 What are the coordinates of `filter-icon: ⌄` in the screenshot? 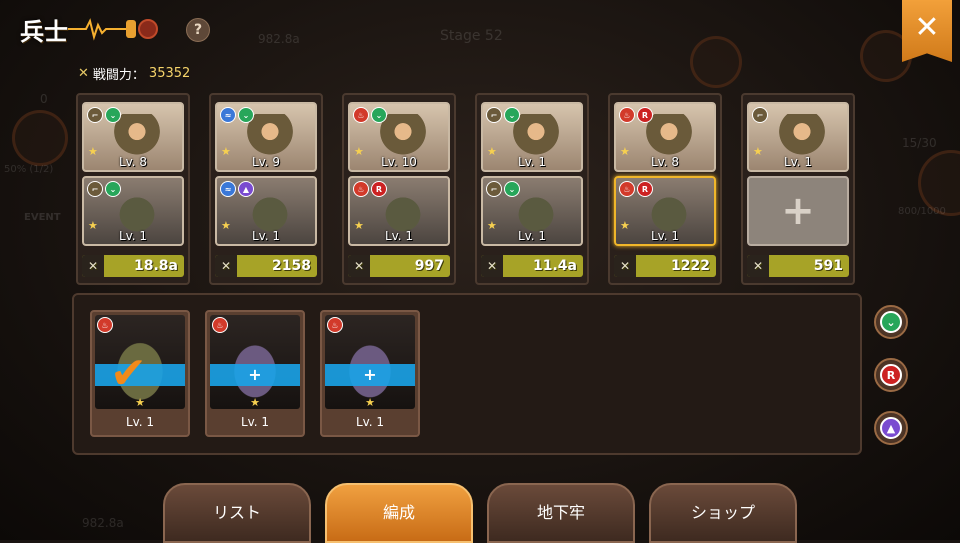 It's located at (891, 322).